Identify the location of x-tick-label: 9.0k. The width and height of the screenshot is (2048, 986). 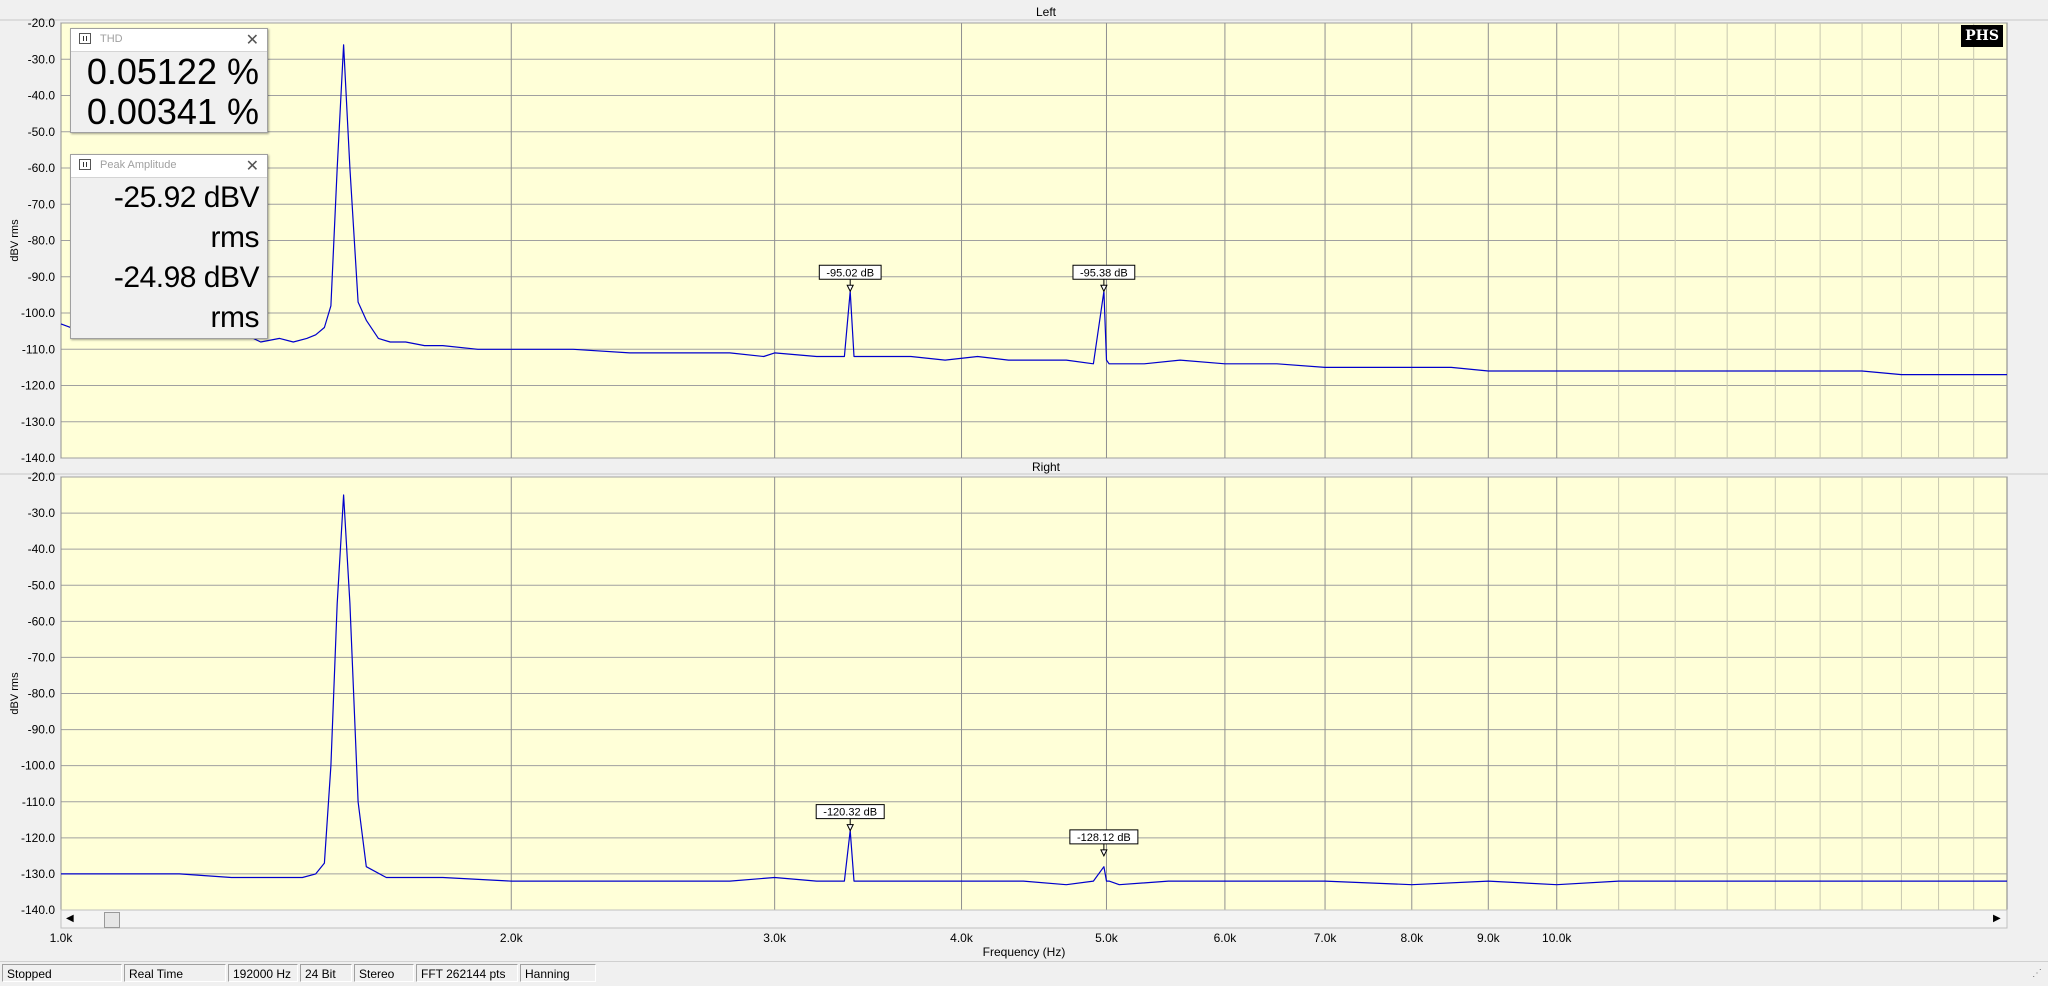
(1489, 938).